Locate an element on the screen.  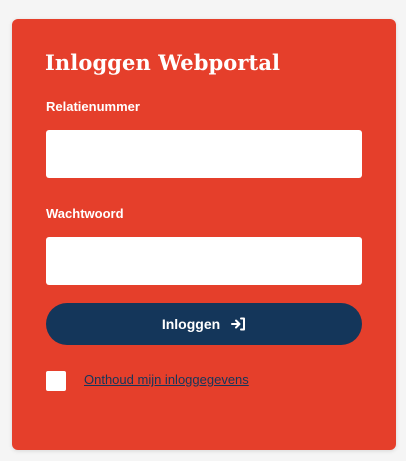
login-title: Inloggen Webportal is located at coordinates (163, 62).